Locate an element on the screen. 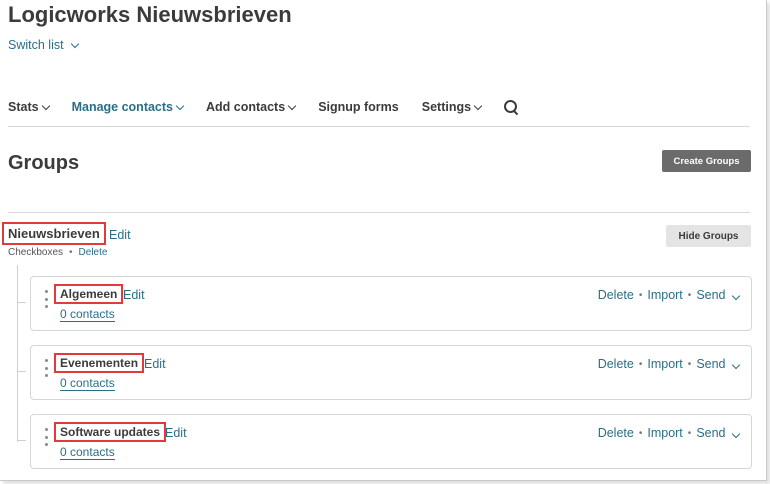 The width and height of the screenshot is (770, 484). tree-line is located at coordinates (17, 353).